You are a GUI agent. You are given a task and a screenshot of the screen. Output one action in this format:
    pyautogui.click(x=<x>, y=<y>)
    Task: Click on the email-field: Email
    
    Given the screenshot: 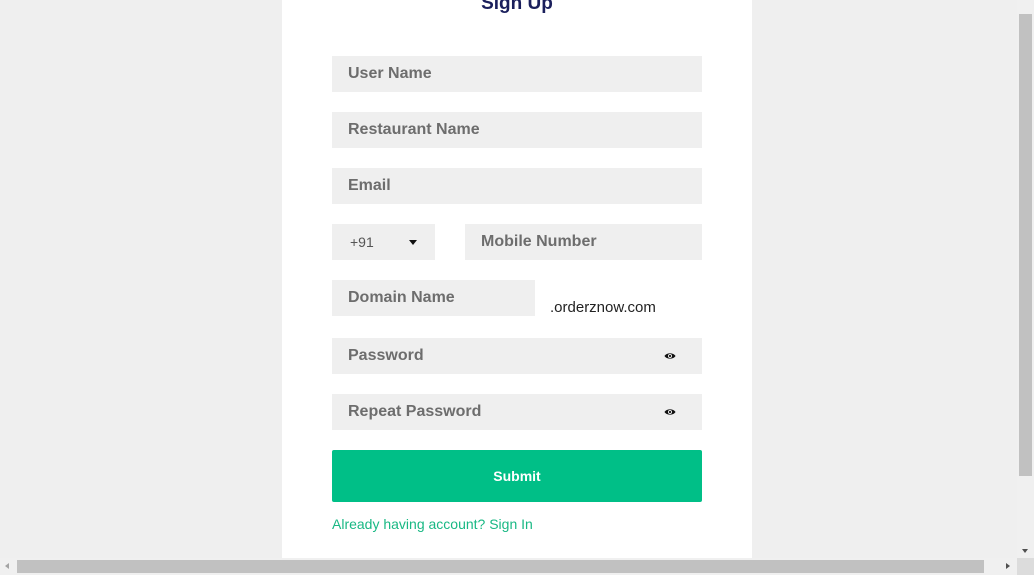 What is the action you would take?
    pyautogui.click(x=517, y=186)
    